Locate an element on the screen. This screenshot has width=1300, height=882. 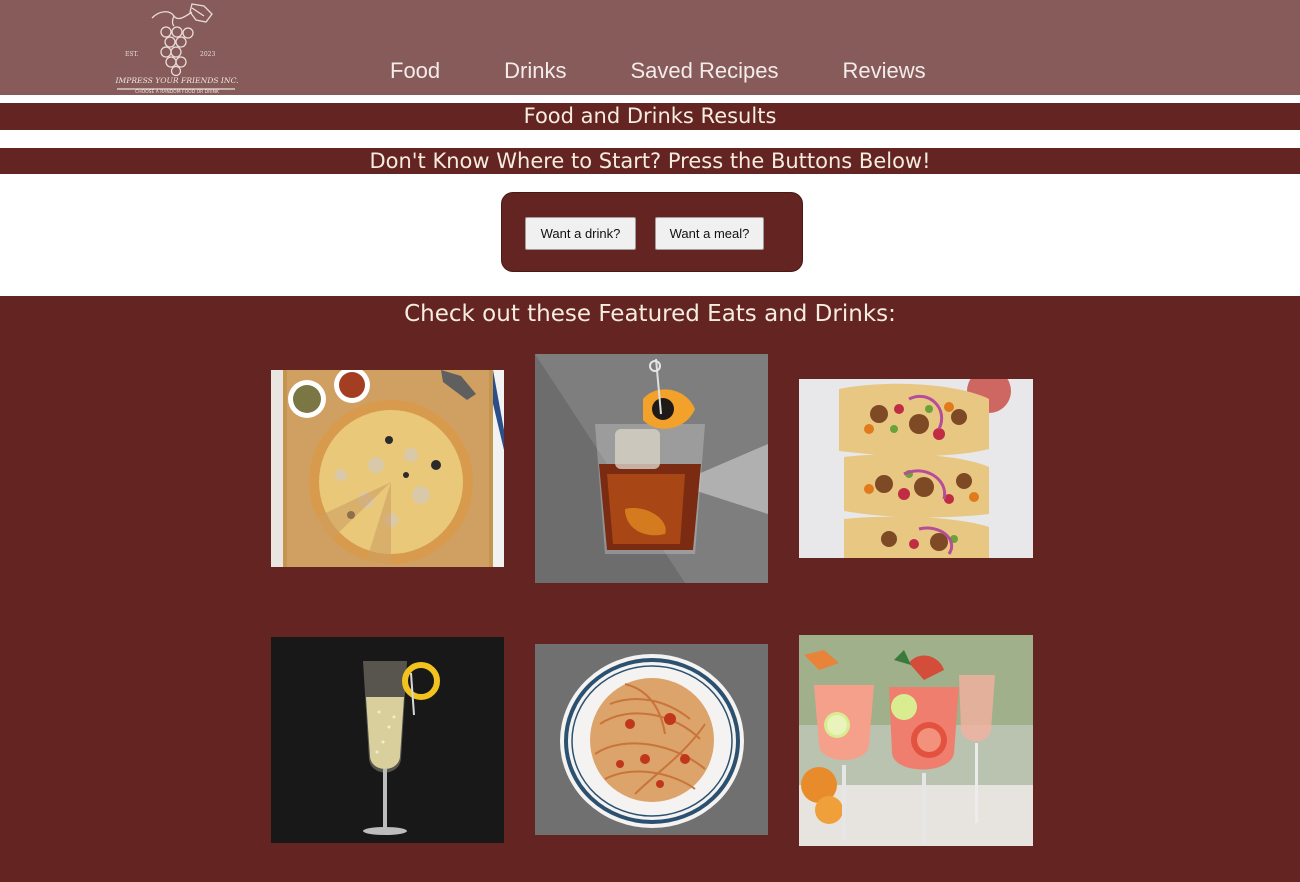
spritz-cocktails-photo is located at coordinates (916, 740).